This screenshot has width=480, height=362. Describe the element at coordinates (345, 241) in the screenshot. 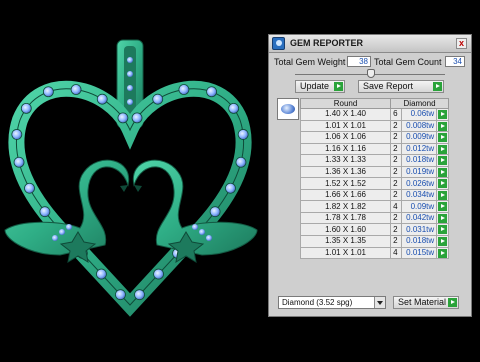

I see `size-cell: 1.35 X 1.35` at that location.